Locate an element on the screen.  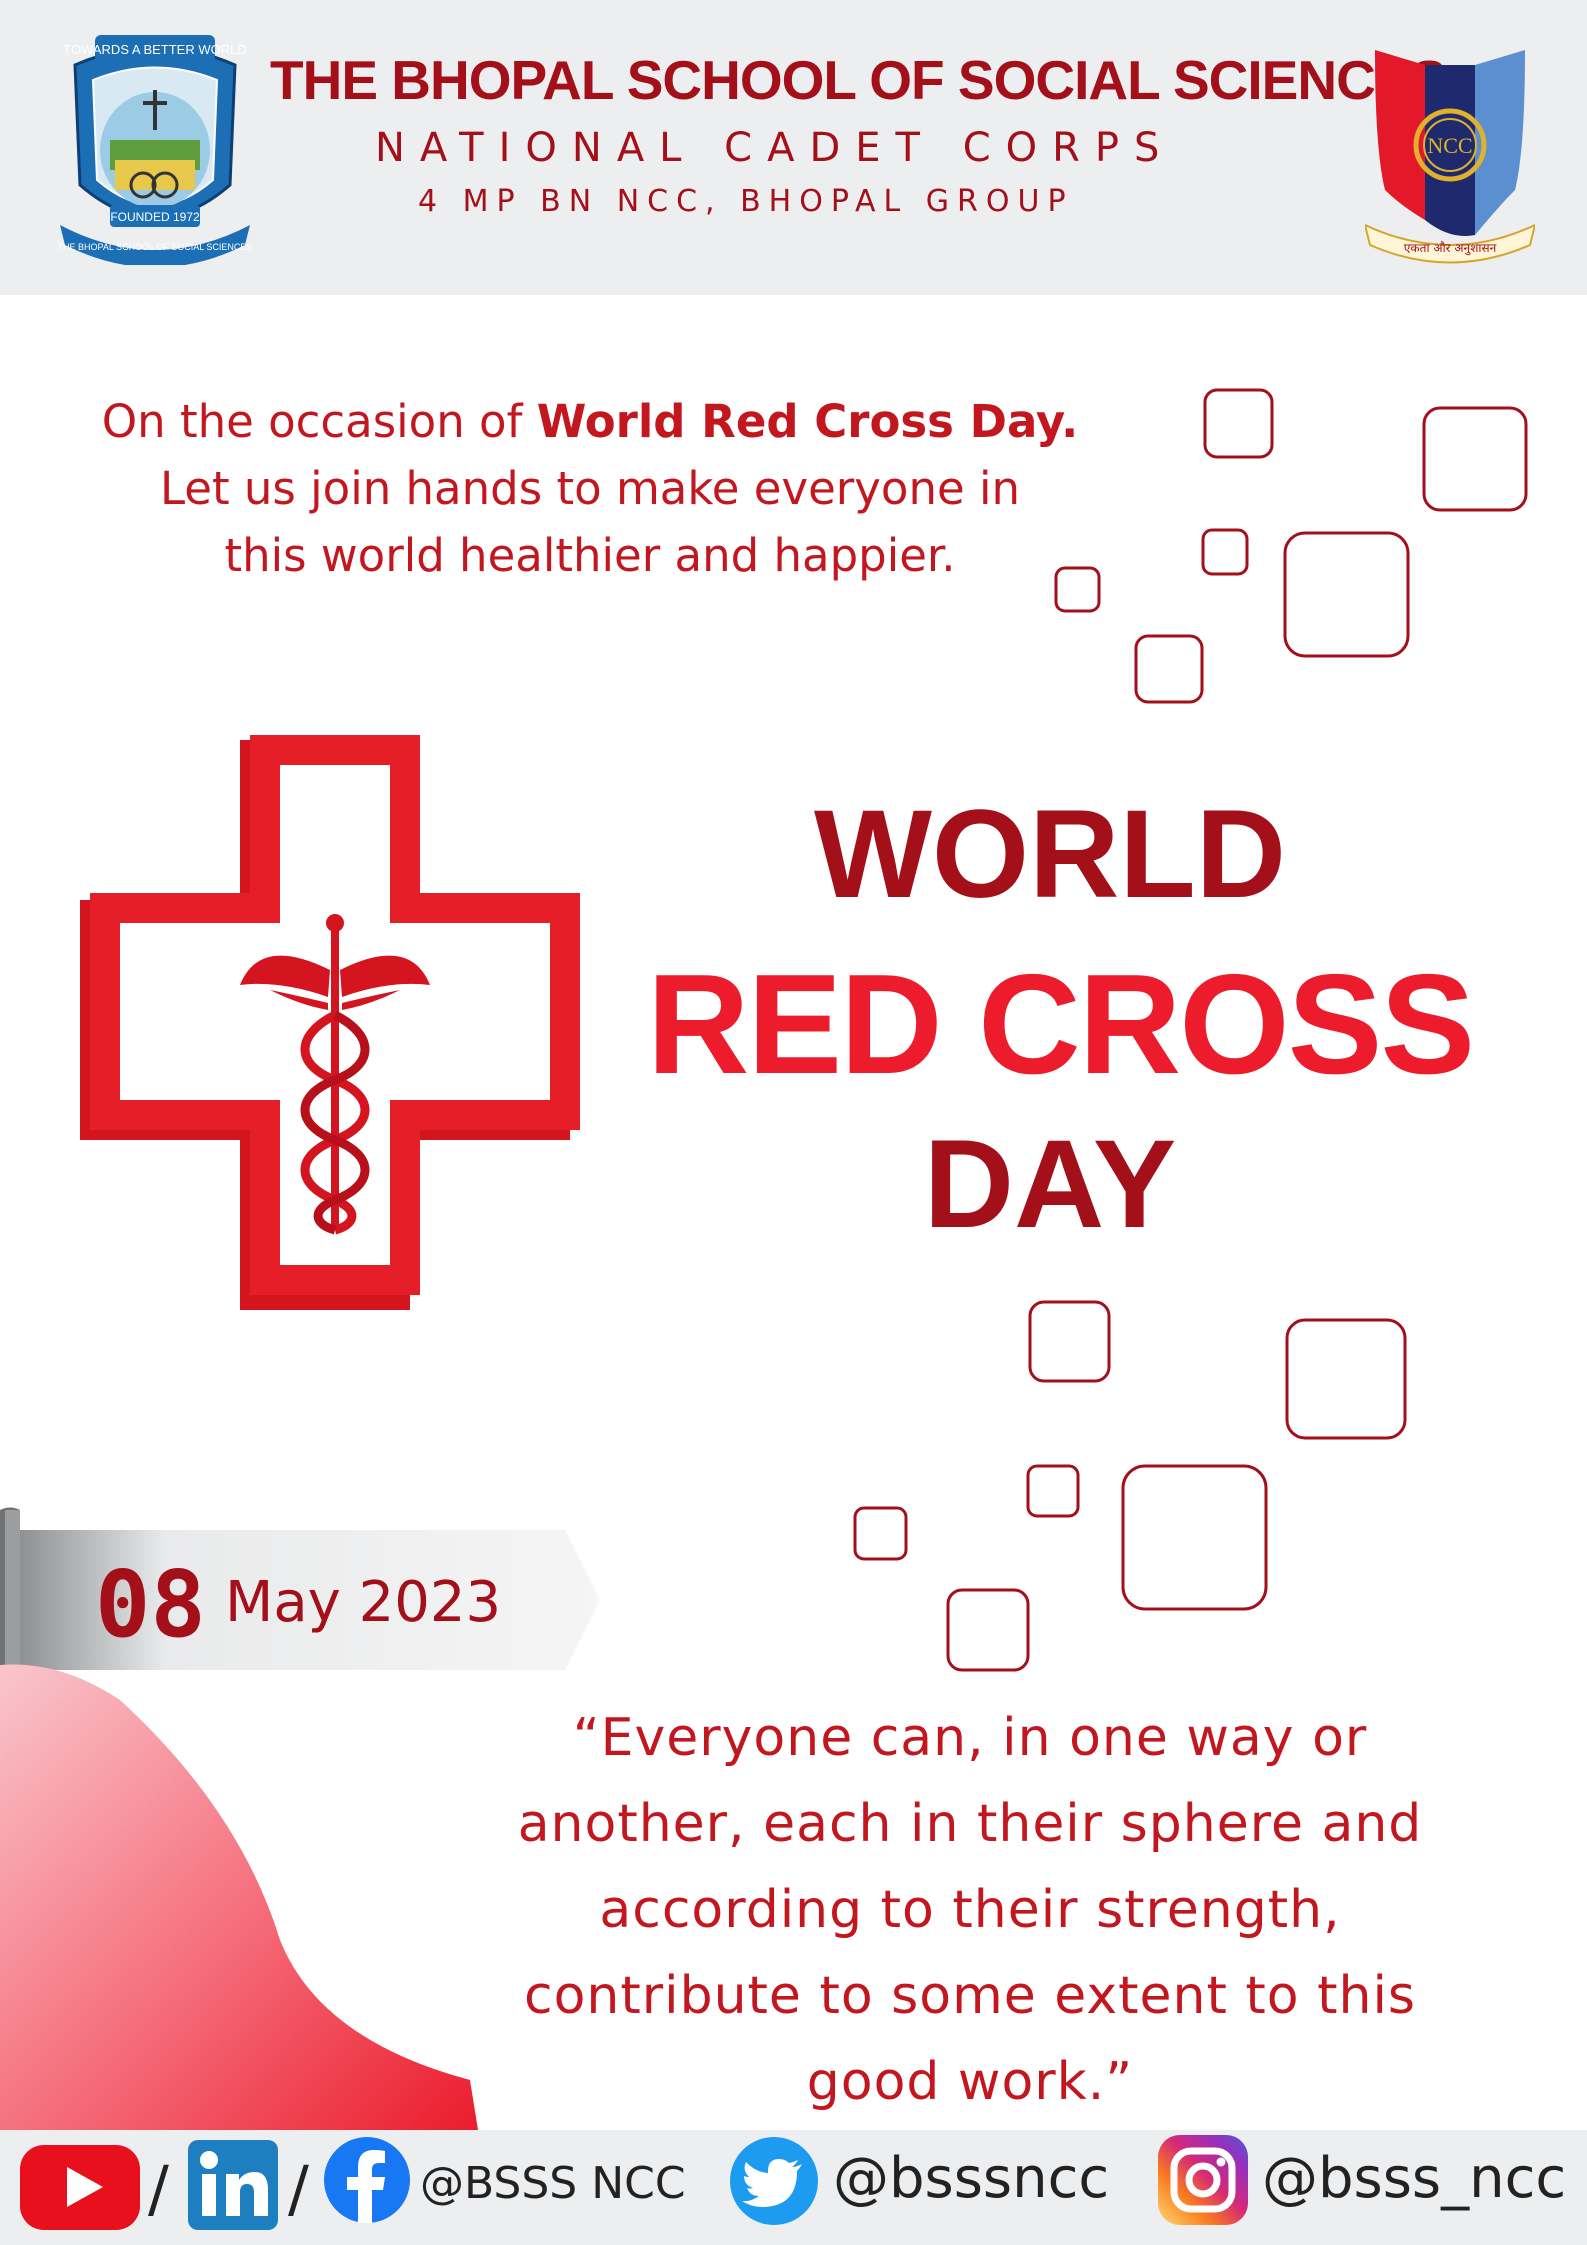
date-month-year: May 2023 is located at coordinates (363, 1602).